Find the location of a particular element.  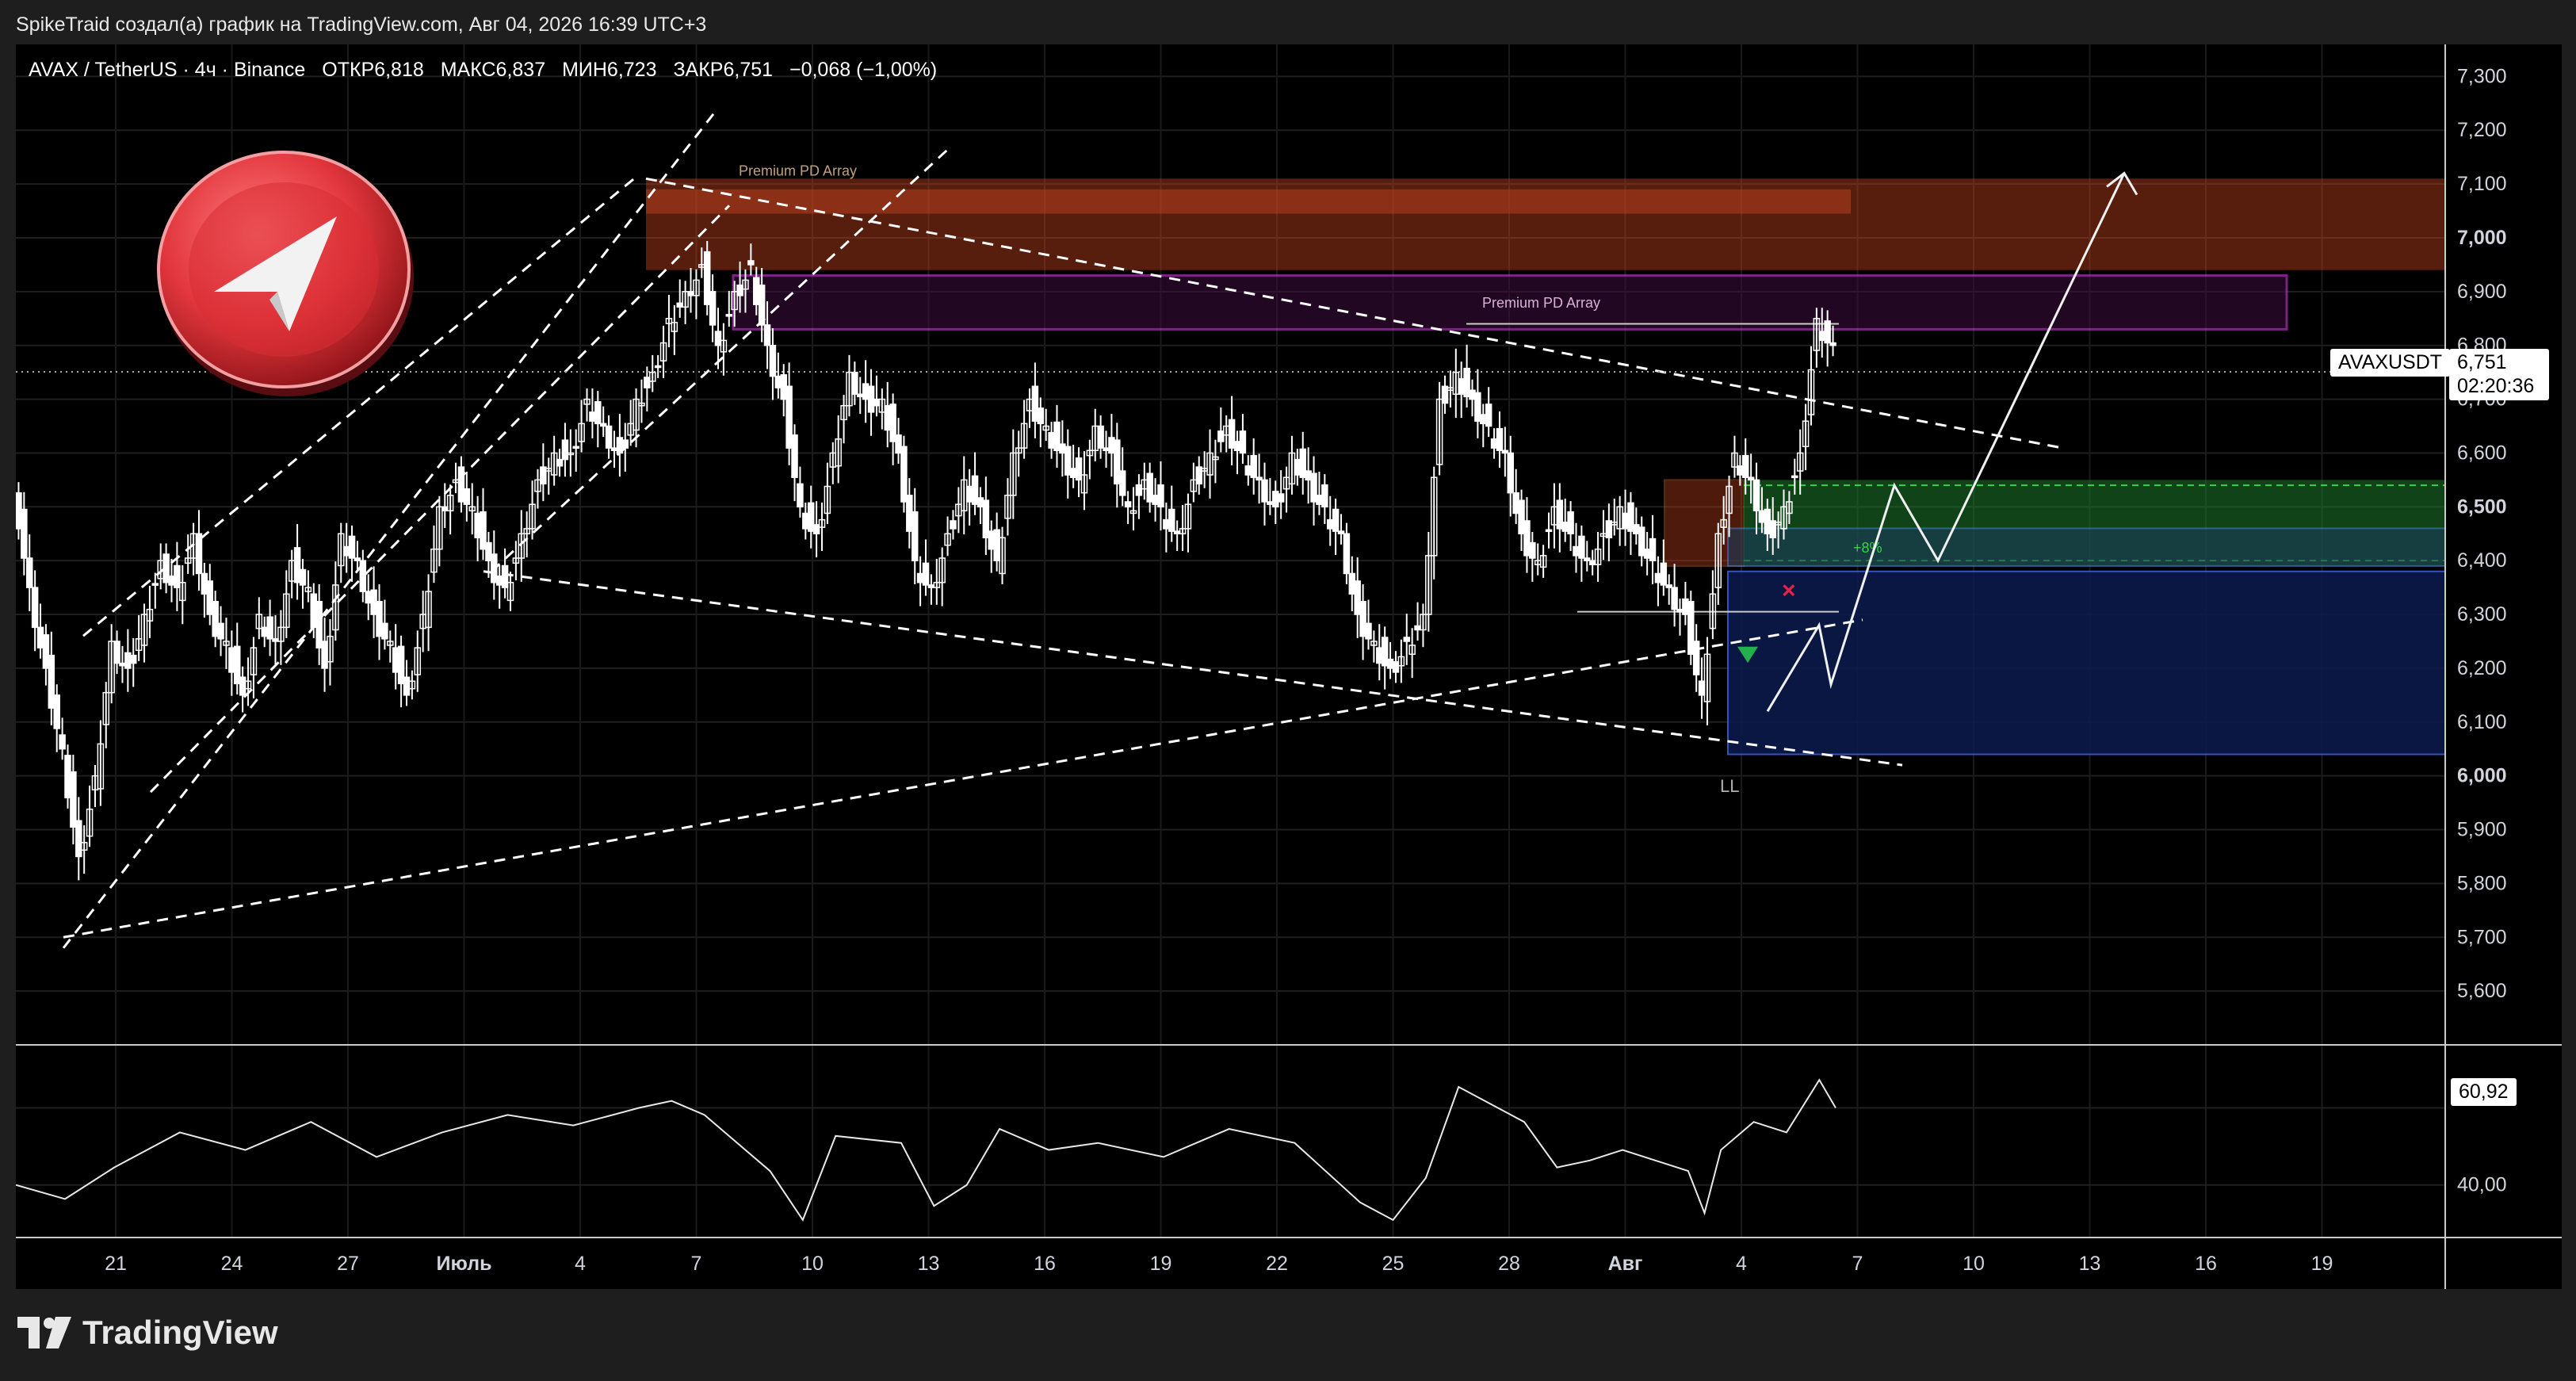

price-tick-label: 5,700 is located at coordinates (2482, 937).